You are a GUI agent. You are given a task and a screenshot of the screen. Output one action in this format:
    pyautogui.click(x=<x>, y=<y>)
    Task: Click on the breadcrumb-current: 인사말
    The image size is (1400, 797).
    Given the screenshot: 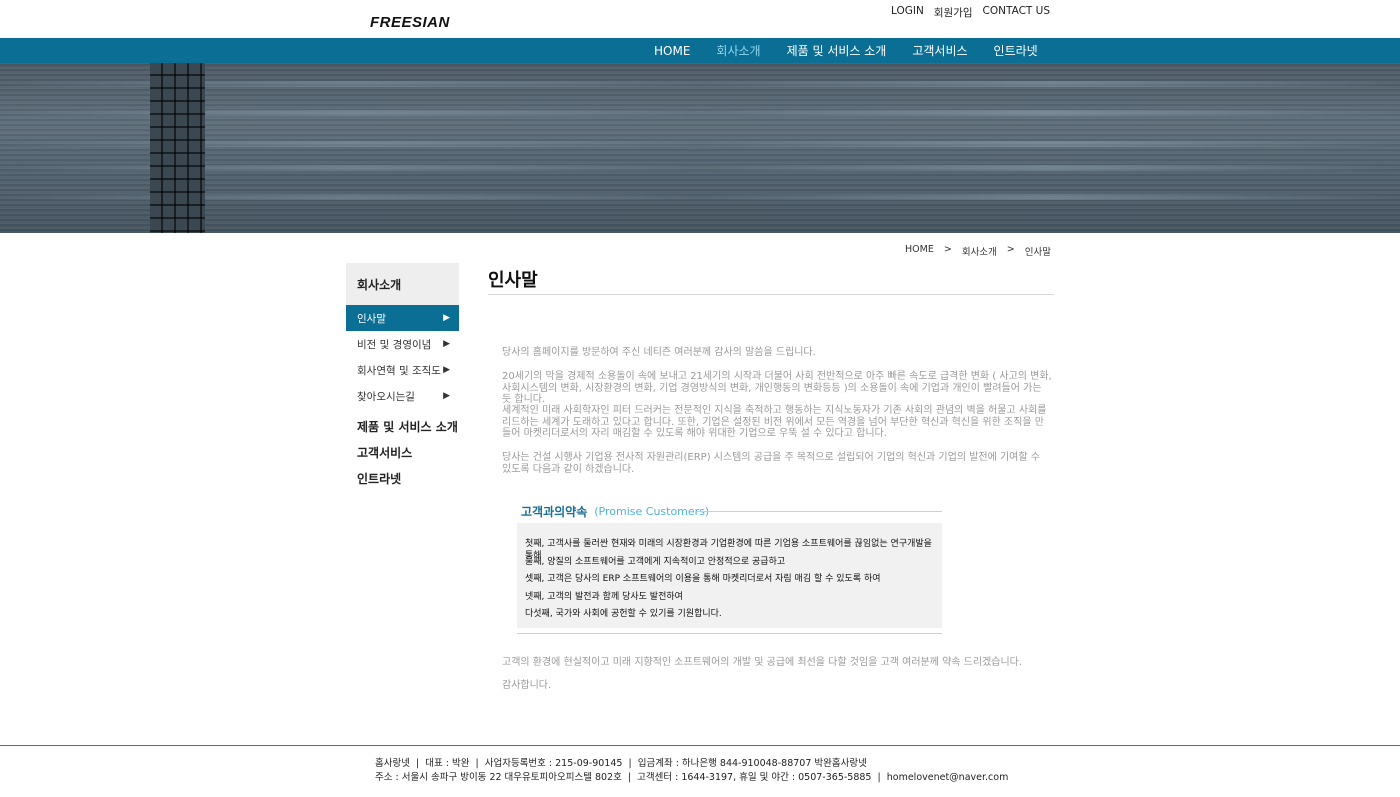 What is the action you would take?
    pyautogui.click(x=1037, y=252)
    